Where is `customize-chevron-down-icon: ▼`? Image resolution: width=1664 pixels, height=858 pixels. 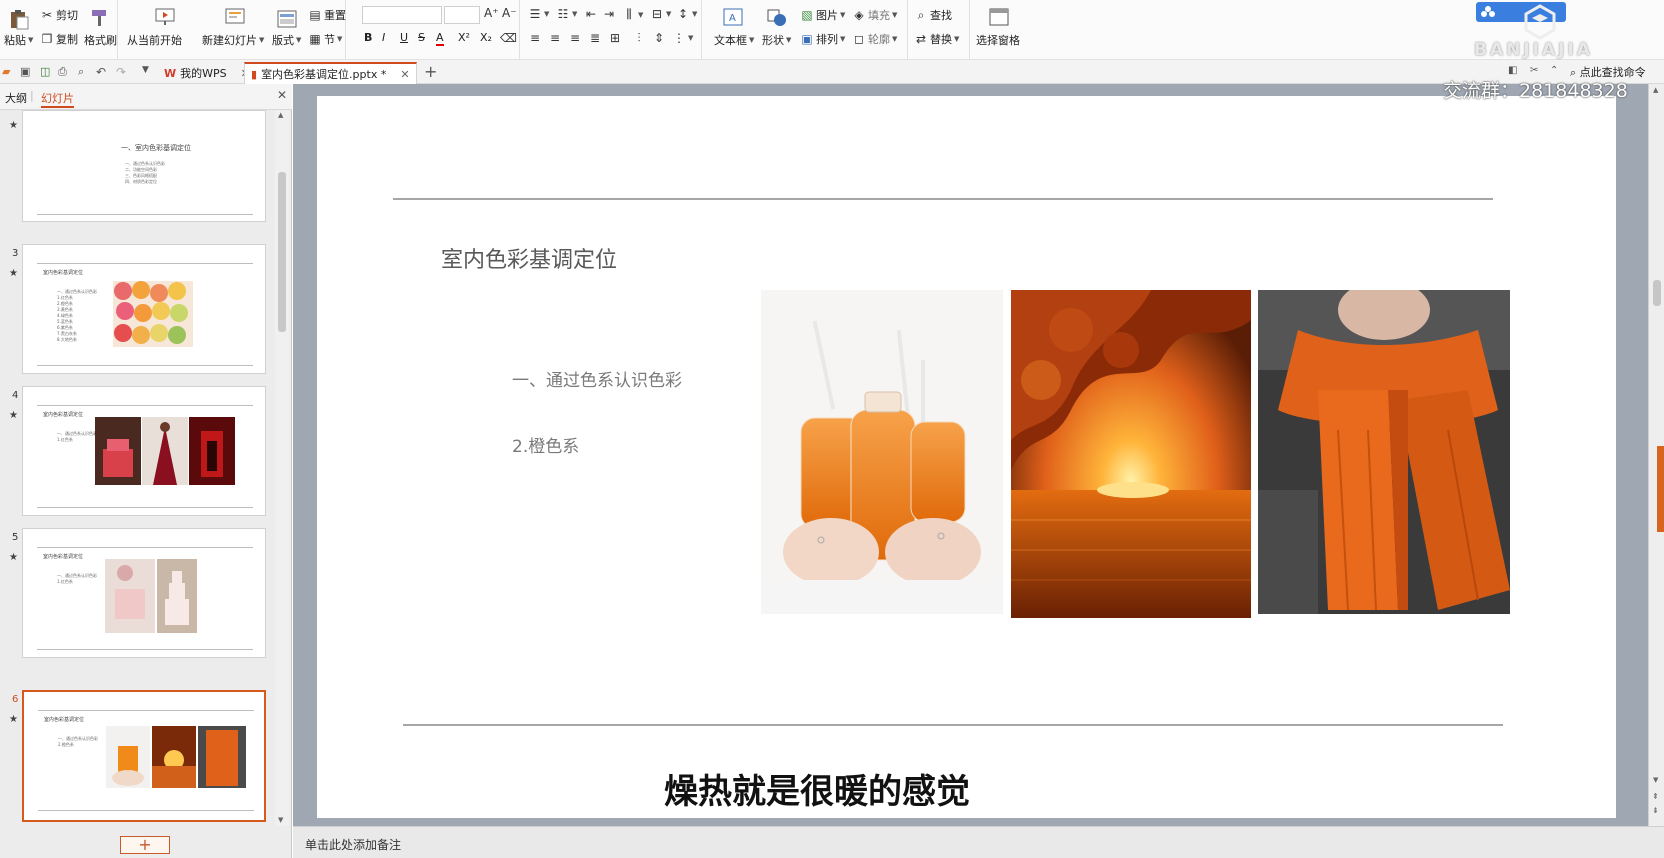
customize-chevron-down-icon: ▼ is located at coordinates (149, 72).